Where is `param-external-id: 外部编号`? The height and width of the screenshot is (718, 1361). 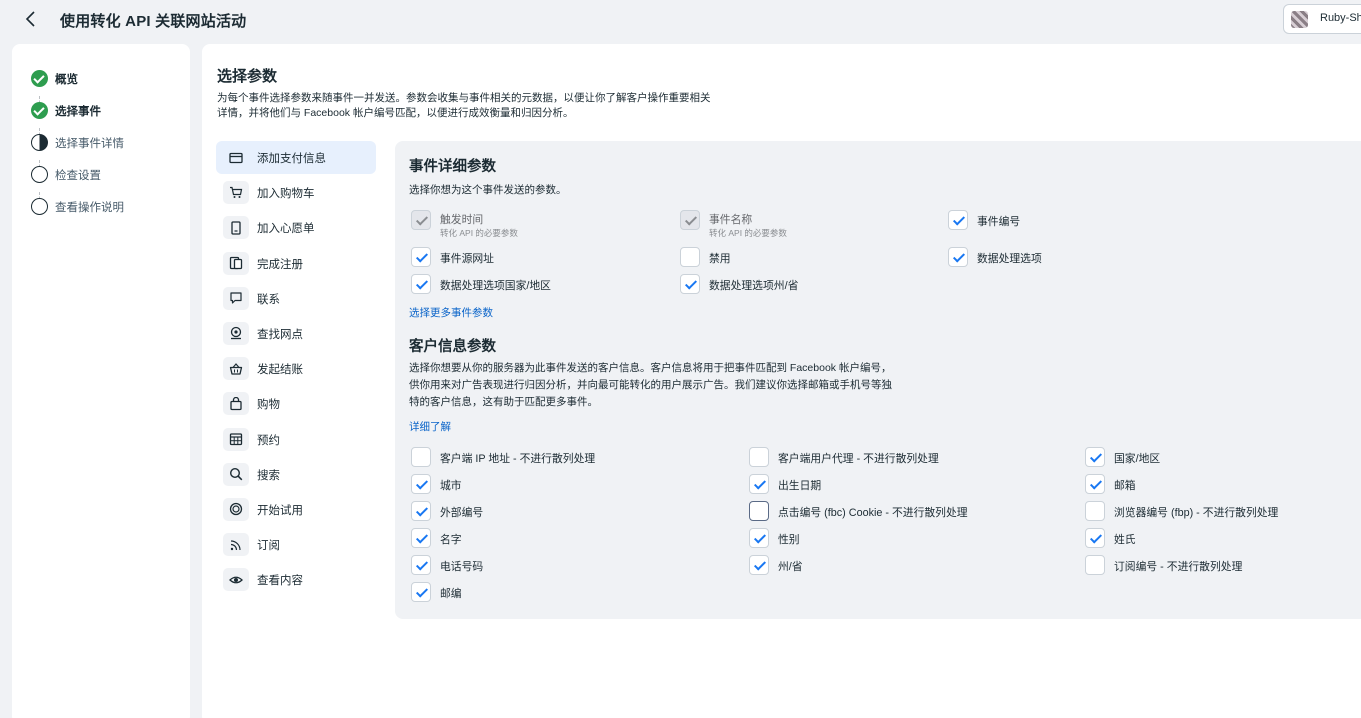 param-external-id: 外部编号 is located at coordinates (571, 512).